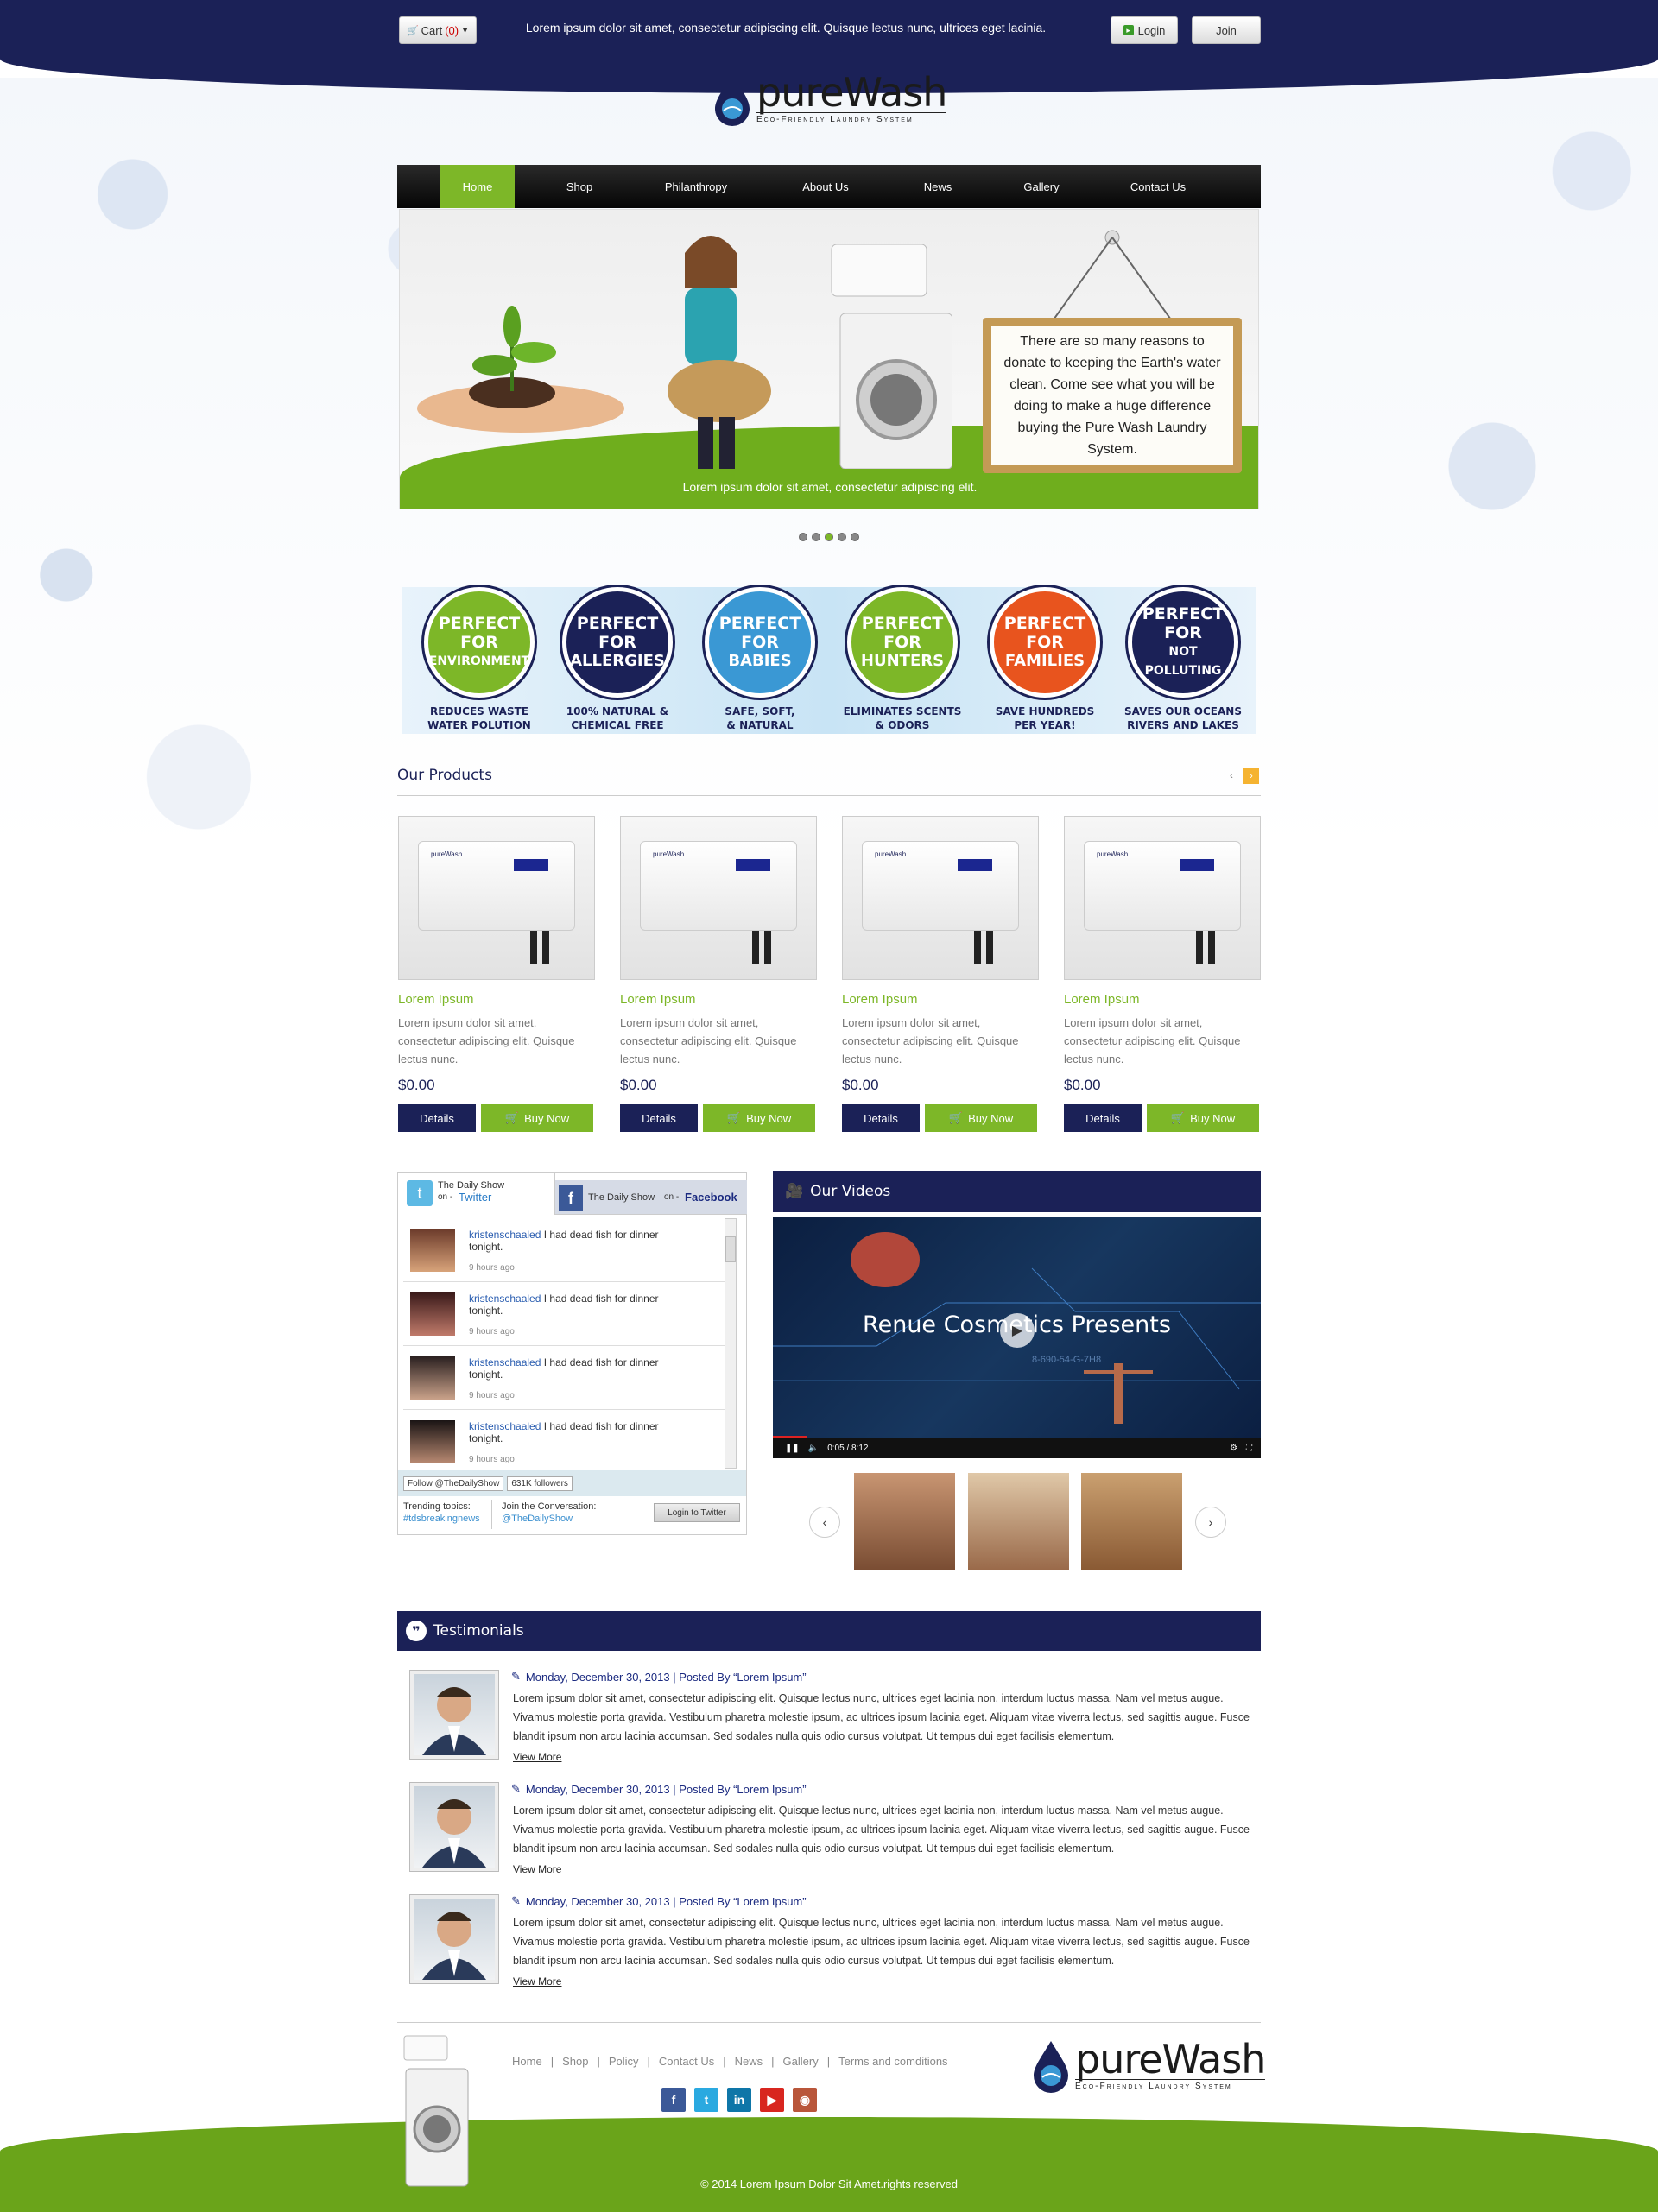 The image size is (1658, 2212). Describe the element at coordinates (1149, 2066) in the screenshot. I see `footer-logo: pureWash Eco-Friendly Laundry System` at that location.